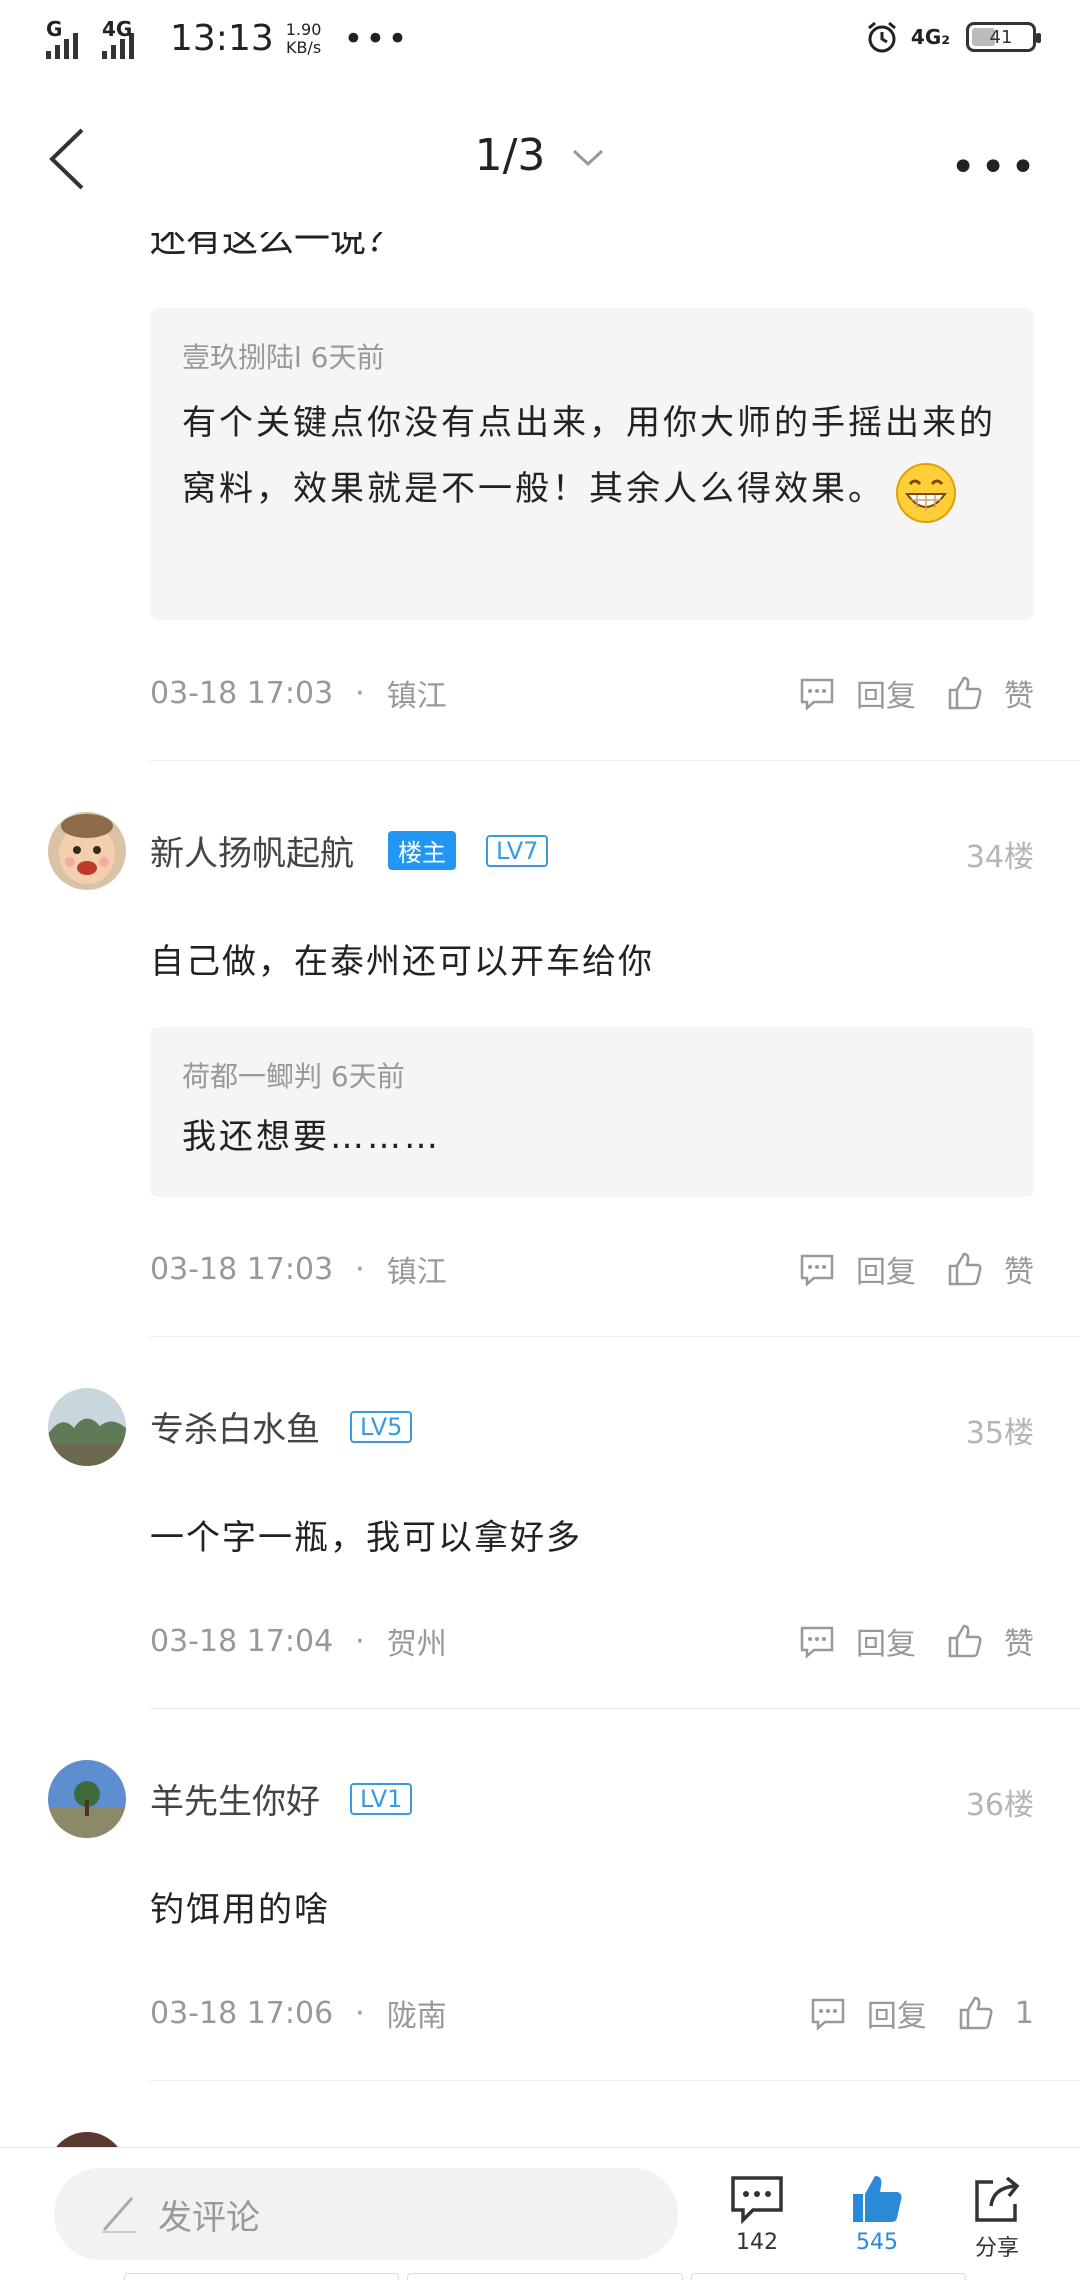  What do you see at coordinates (117, 28) in the screenshot?
I see `signal-label: 4G` at bounding box center [117, 28].